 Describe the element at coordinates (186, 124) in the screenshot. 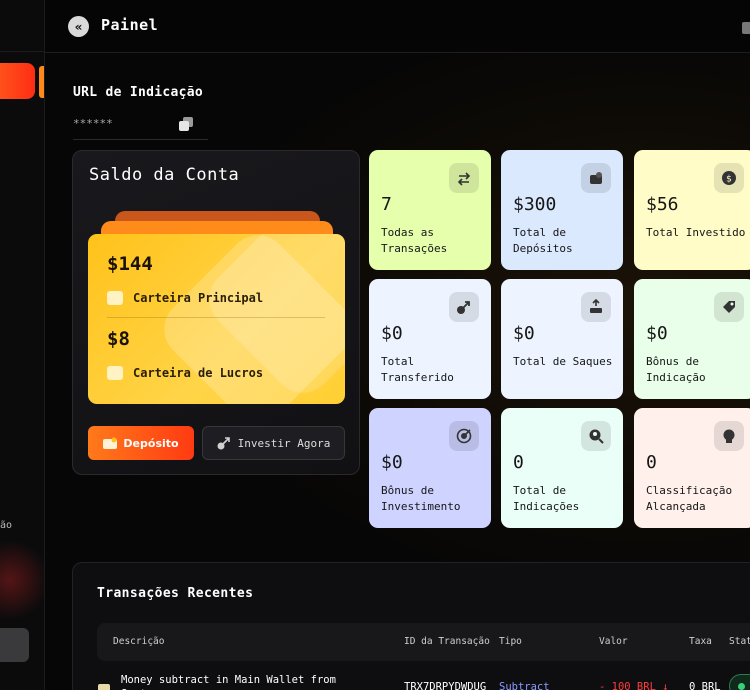

I see `copy-icon` at that location.